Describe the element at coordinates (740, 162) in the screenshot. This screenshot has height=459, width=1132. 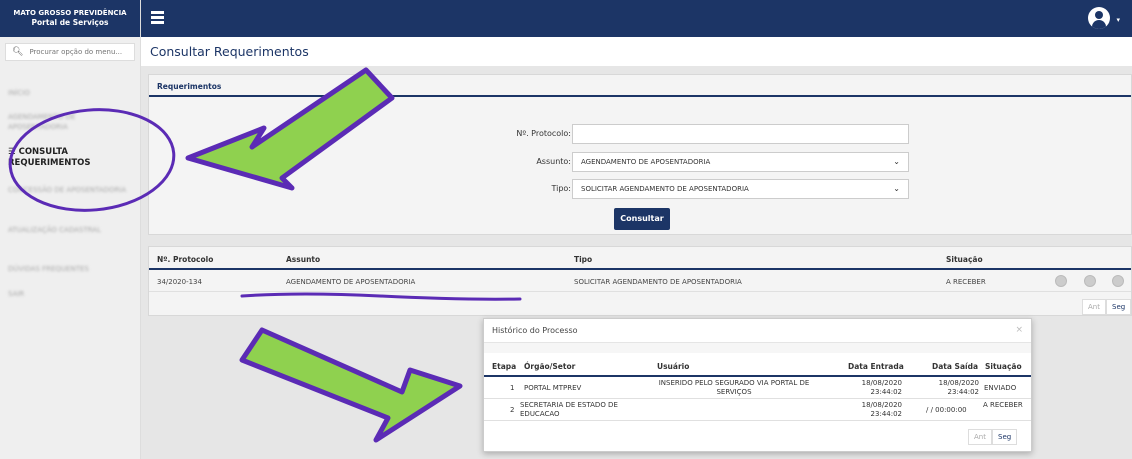
I see `subject-select: AGENDAMENTO DE APOSENTADORIA ⌄` at that location.